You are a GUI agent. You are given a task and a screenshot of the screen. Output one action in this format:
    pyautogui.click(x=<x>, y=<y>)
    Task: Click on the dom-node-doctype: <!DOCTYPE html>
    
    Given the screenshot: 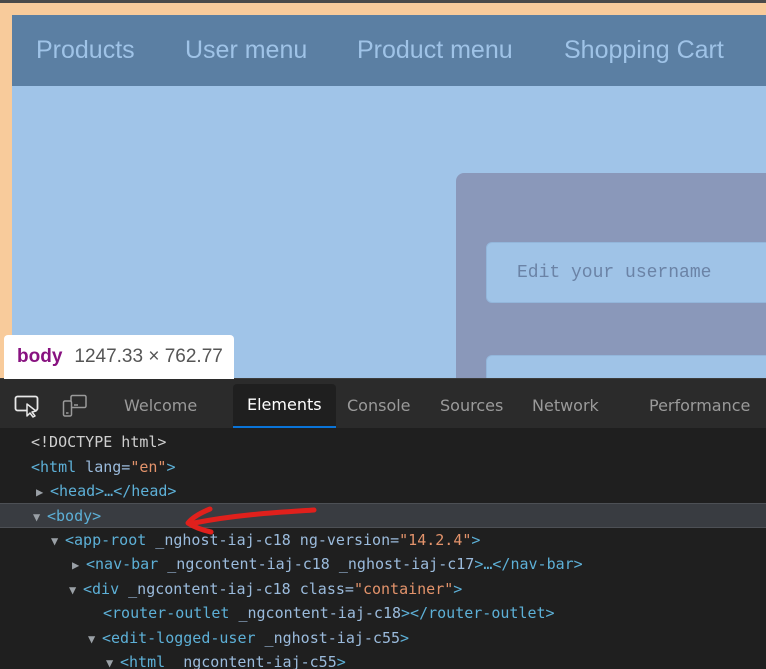 What is the action you would take?
    pyautogui.click(x=383, y=442)
    